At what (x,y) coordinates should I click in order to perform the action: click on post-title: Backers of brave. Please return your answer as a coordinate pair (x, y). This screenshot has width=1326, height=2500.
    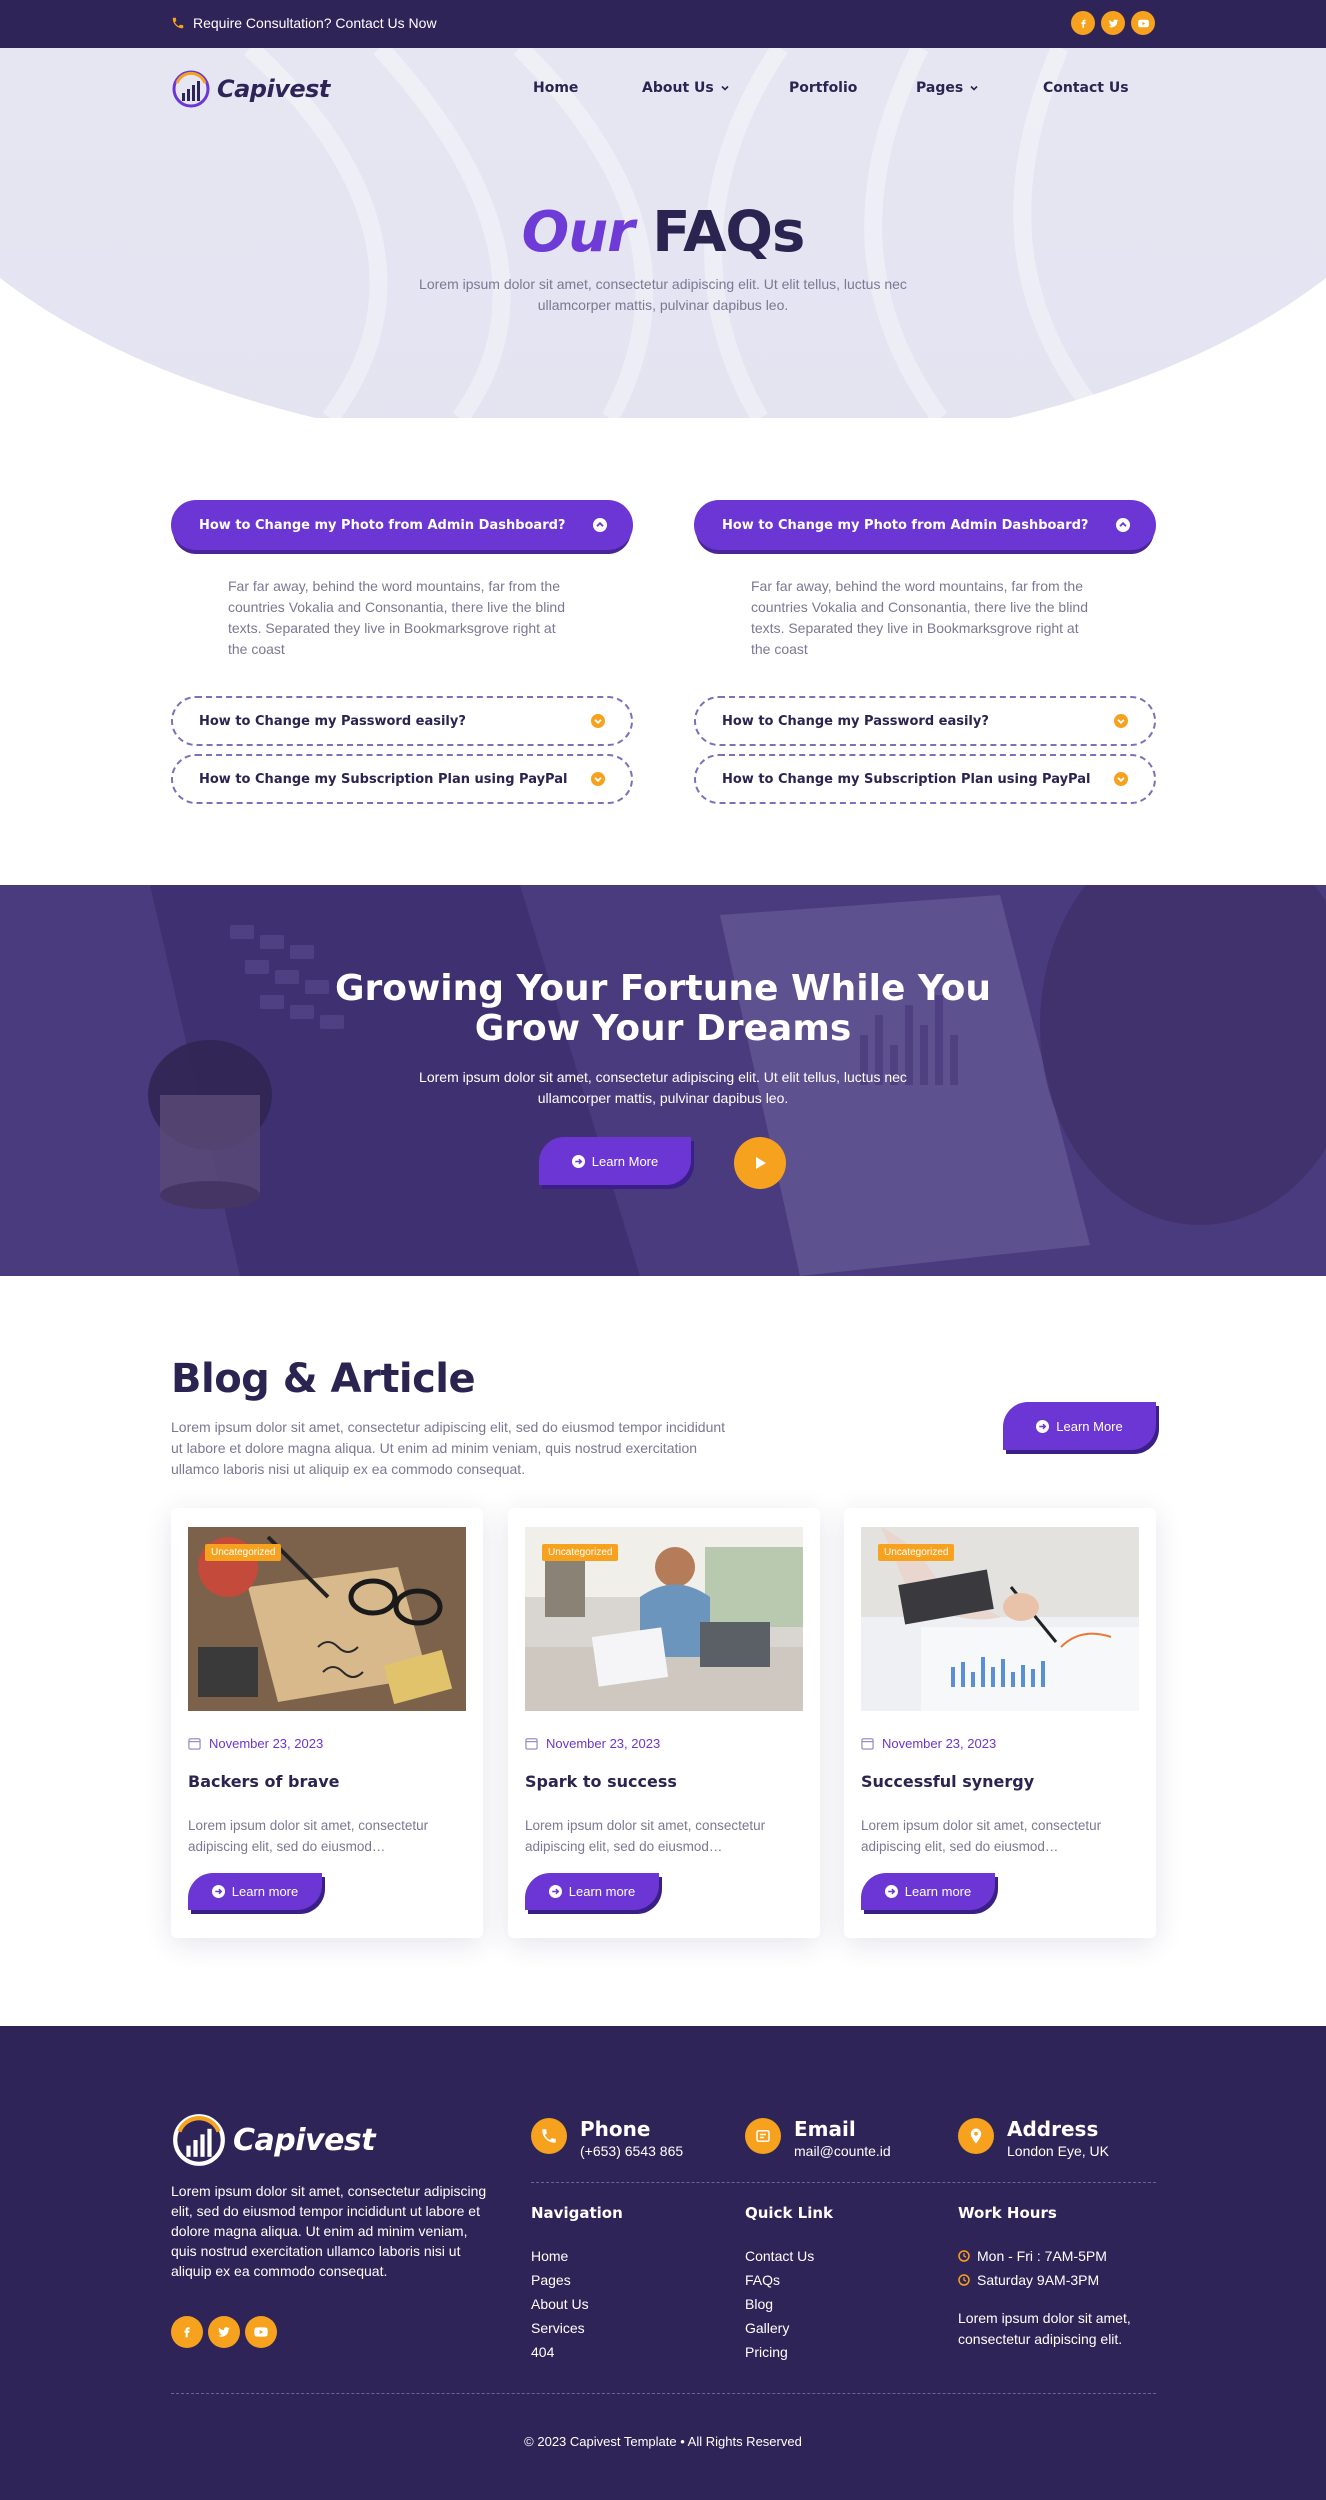
    Looking at the image, I should click on (263, 1781).